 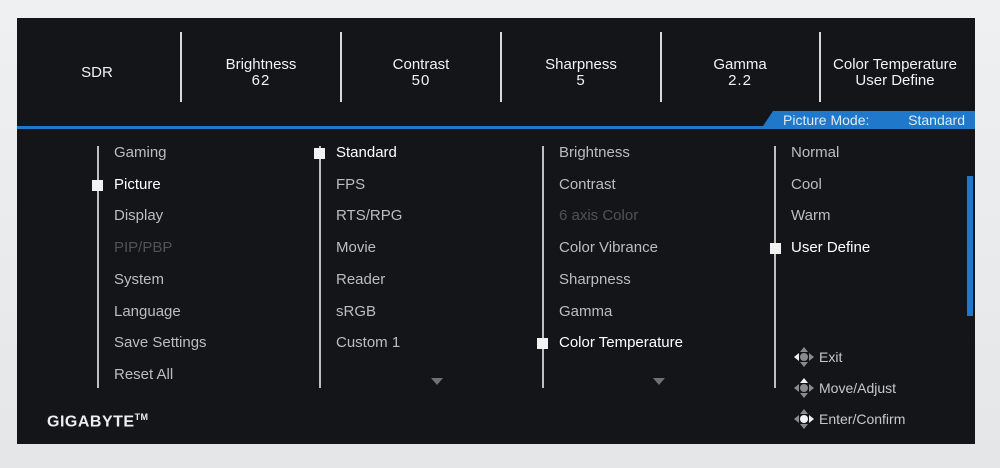 I want to click on setting-item-brightness: Brightness, so click(x=594, y=153).